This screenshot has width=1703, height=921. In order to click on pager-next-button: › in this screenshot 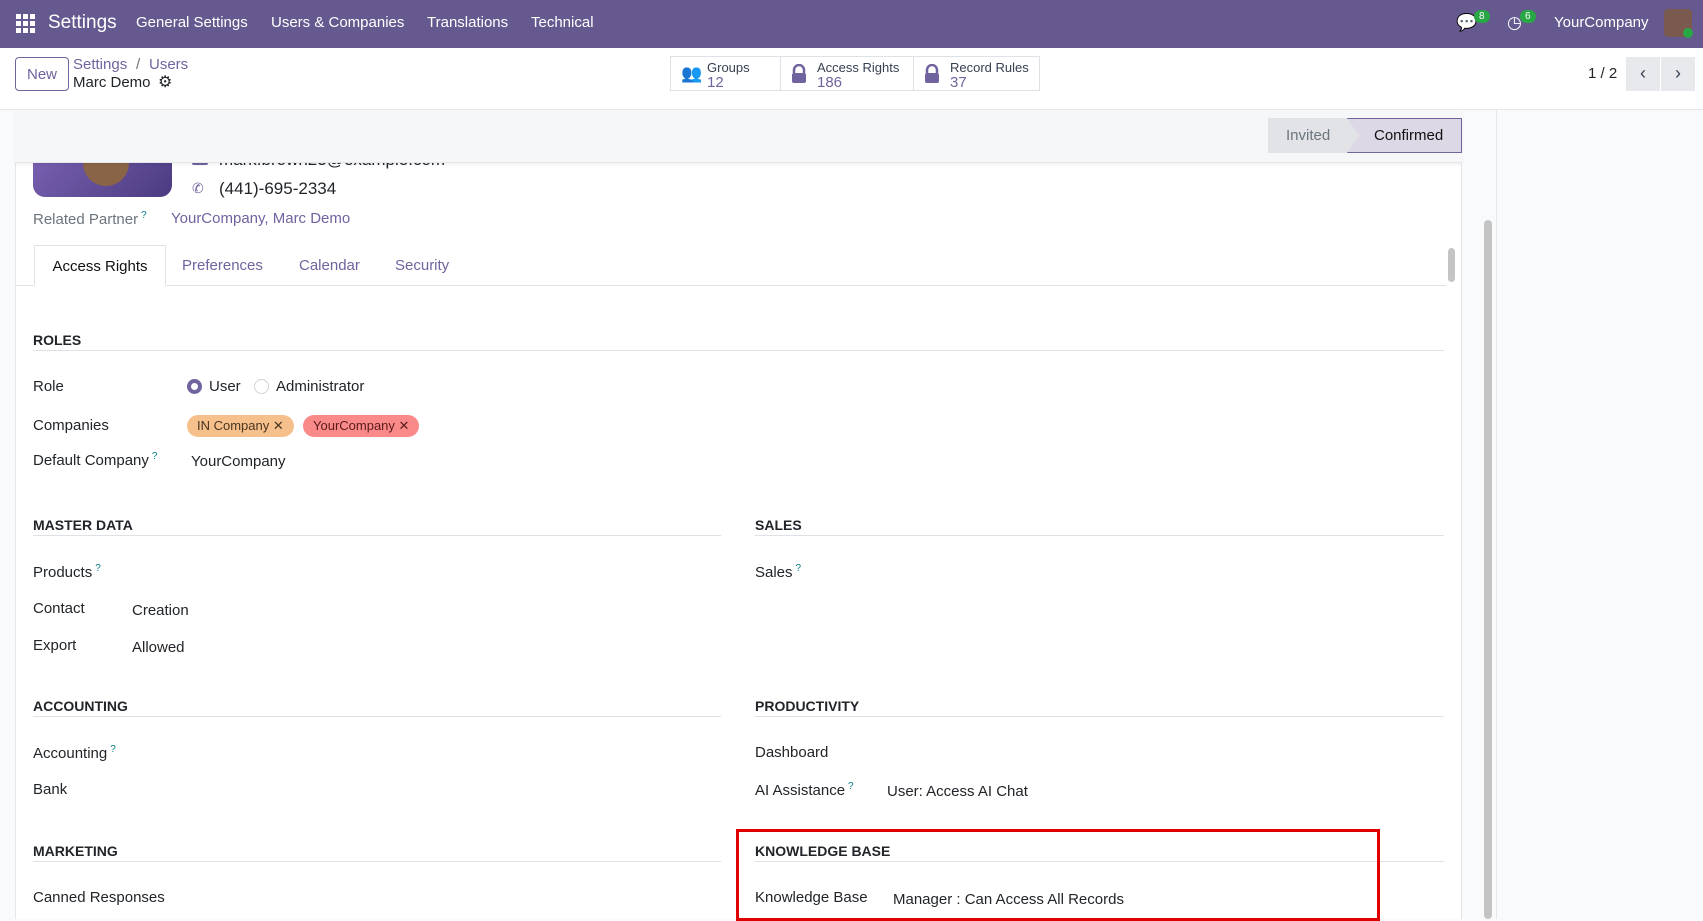, I will do `click(1678, 74)`.